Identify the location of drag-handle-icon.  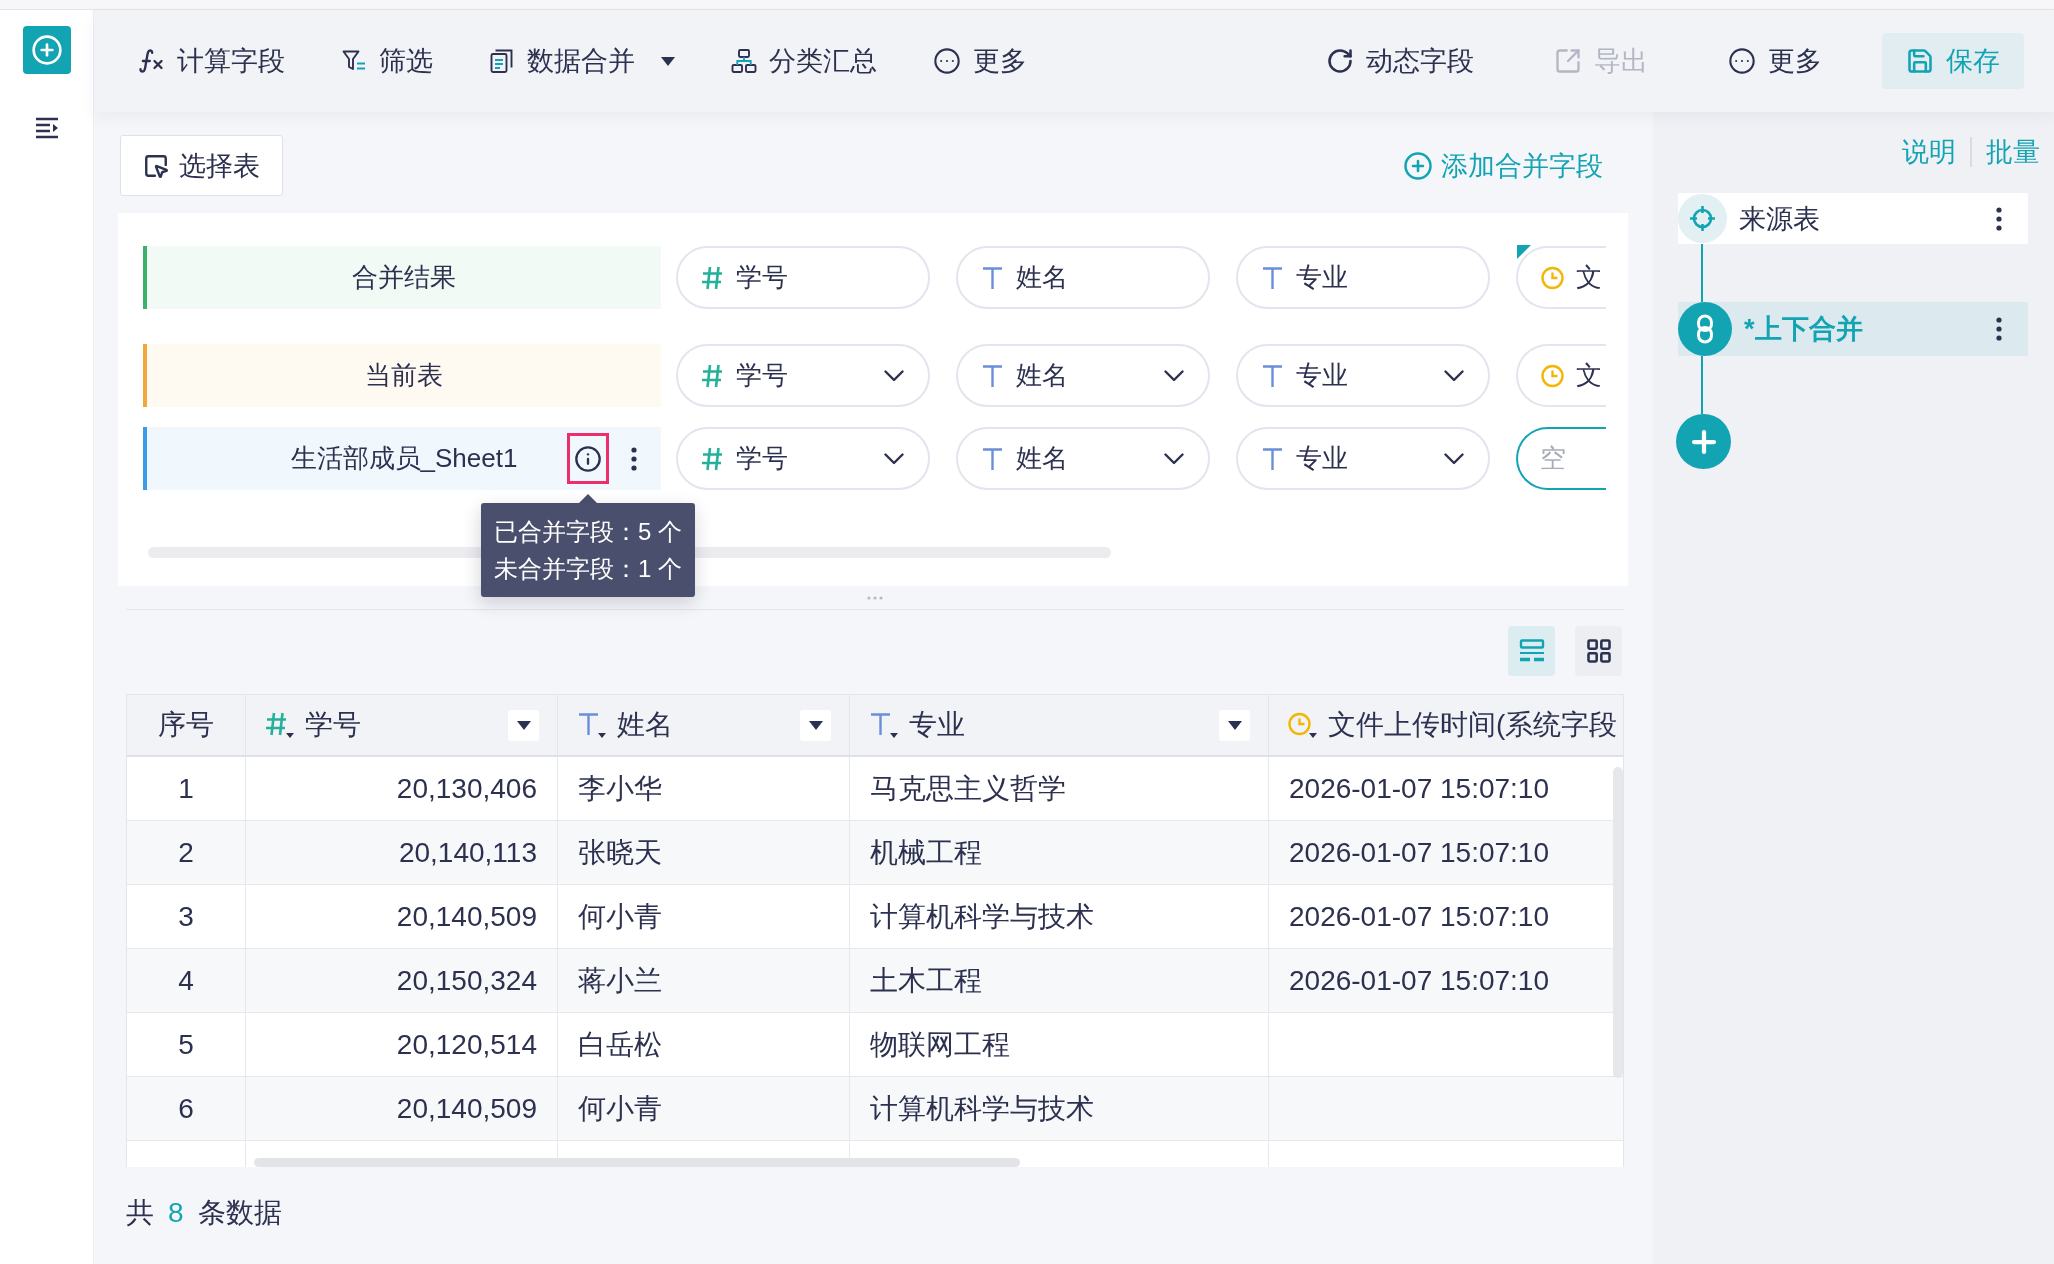
(875, 597).